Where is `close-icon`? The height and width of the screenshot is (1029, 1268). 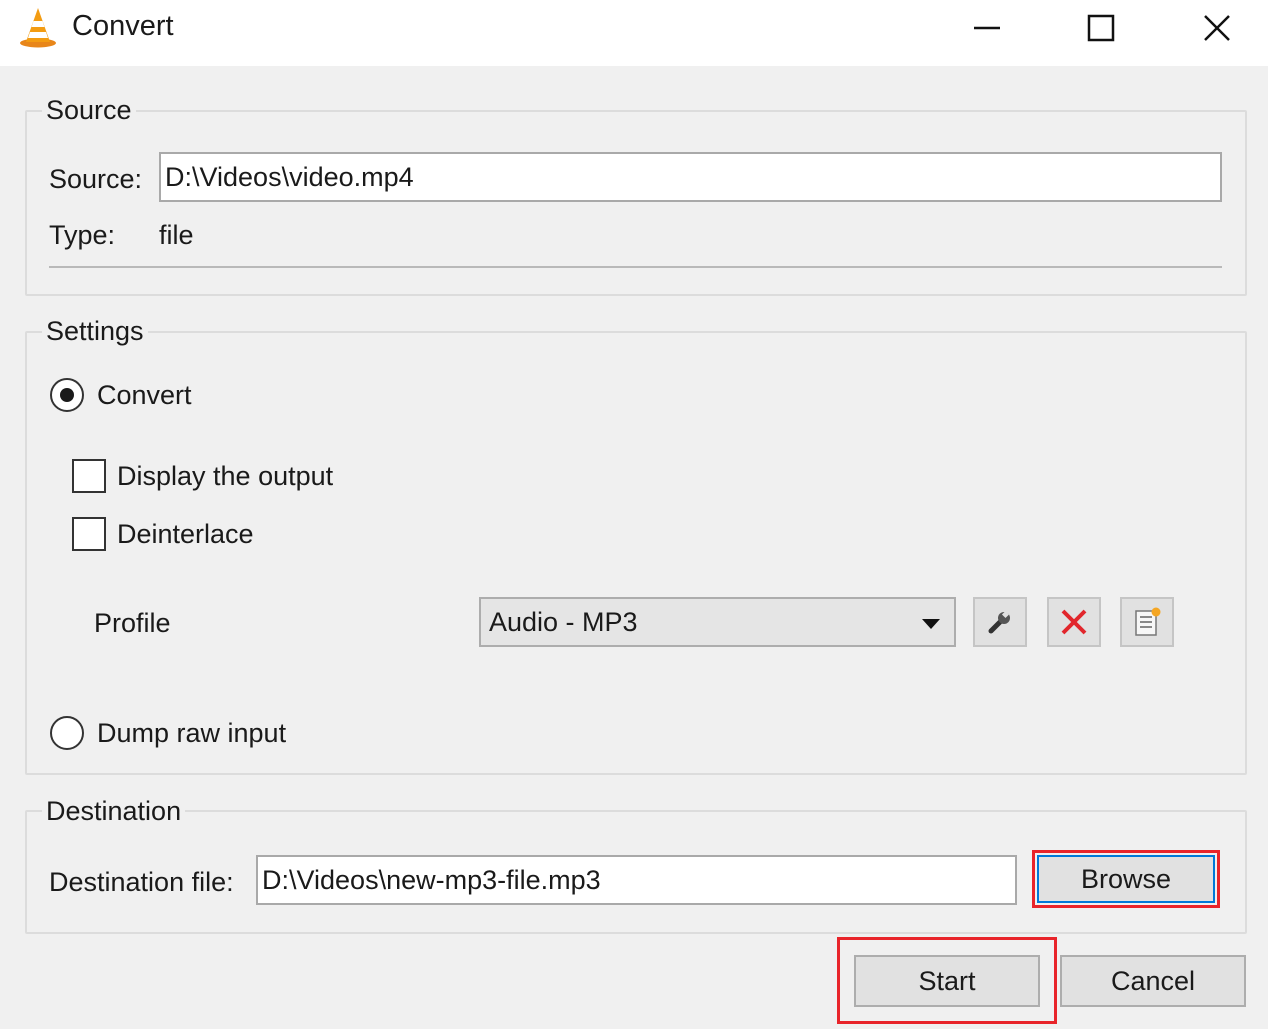 close-icon is located at coordinates (1217, 28).